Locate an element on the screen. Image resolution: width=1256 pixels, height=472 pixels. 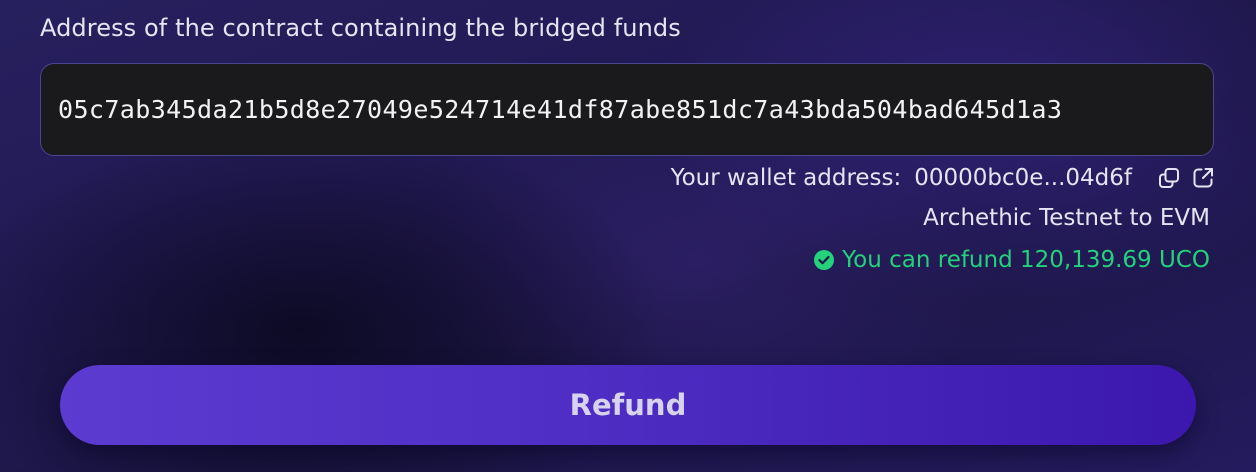
wallet-address-label: Your wallet address: is located at coordinates (786, 178).